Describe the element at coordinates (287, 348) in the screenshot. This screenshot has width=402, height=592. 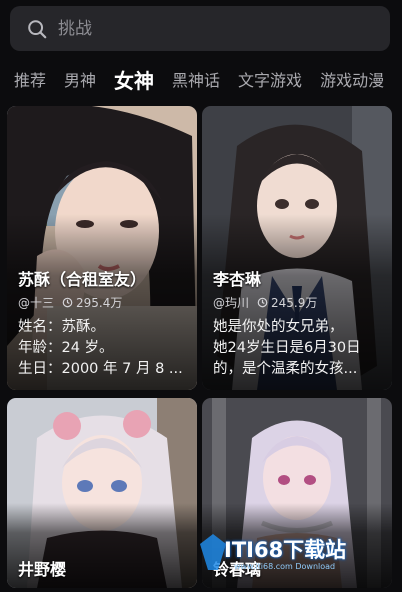
I see `description-line: 她24岁生日是6月30日` at that location.